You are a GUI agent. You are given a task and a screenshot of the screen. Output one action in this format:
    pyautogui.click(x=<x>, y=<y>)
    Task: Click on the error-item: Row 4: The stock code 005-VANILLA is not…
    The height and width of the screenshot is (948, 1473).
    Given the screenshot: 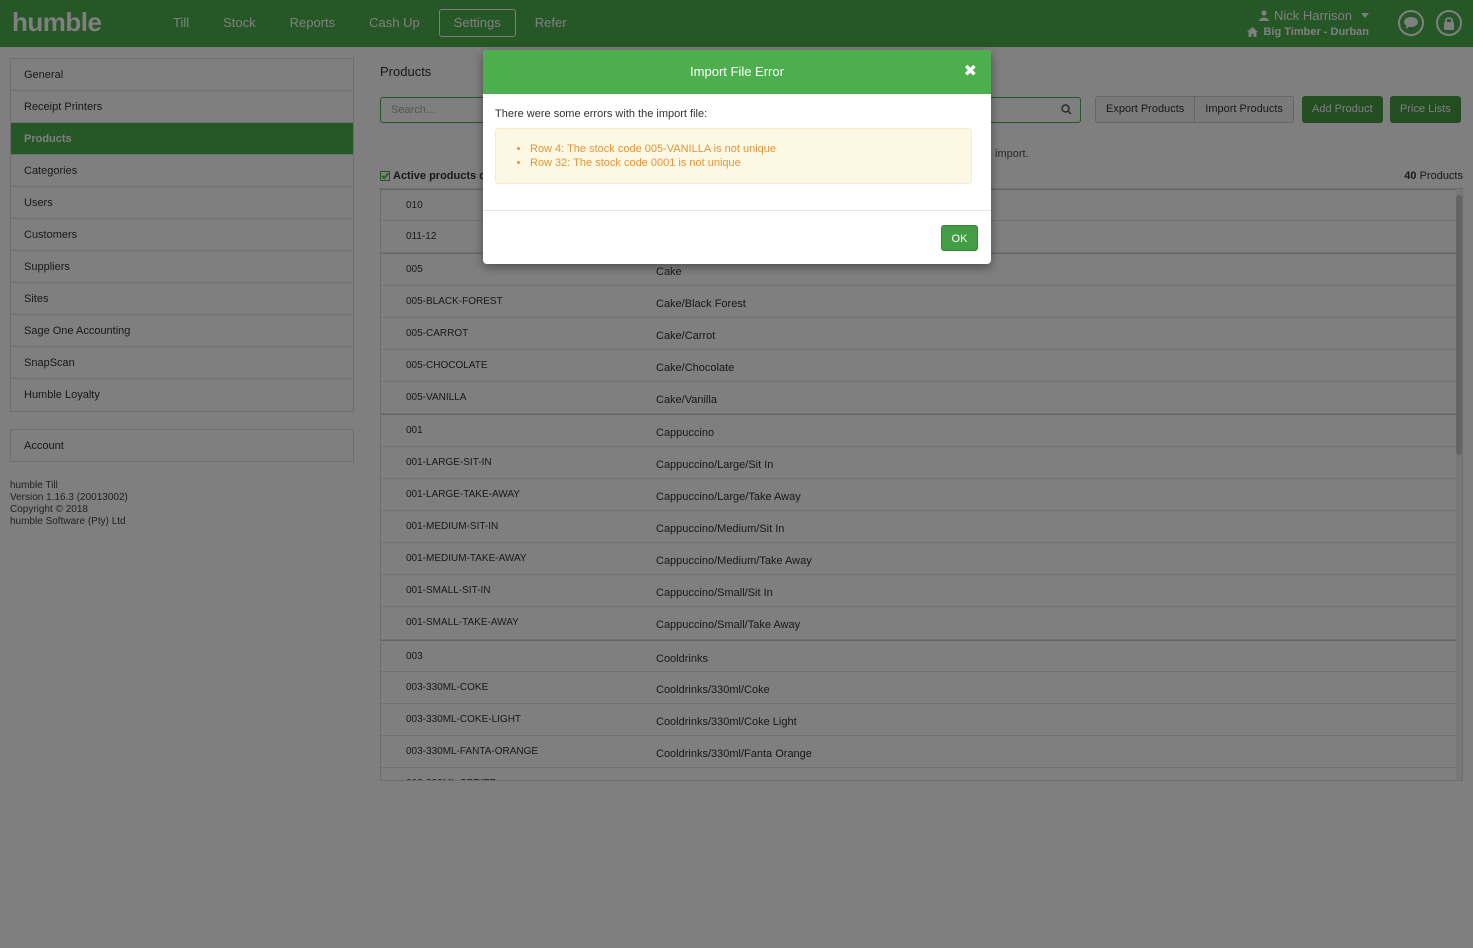 What is the action you would take?
    pyautogui.click(x=750, y=149)
    